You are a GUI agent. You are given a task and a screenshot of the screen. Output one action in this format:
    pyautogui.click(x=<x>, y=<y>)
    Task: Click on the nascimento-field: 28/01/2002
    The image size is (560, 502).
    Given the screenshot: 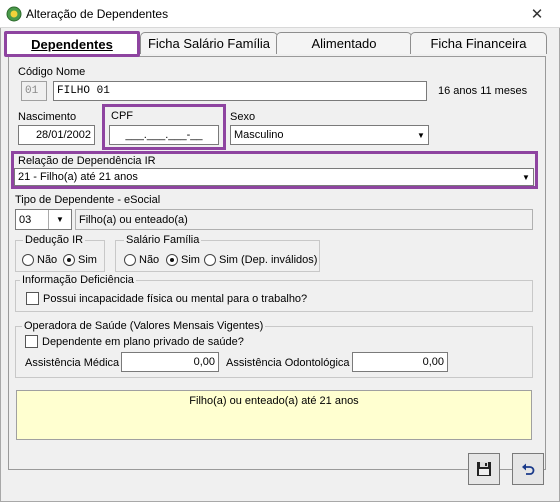 What is the action you would take?
    pyautogui.click(x=56, y=135)
    